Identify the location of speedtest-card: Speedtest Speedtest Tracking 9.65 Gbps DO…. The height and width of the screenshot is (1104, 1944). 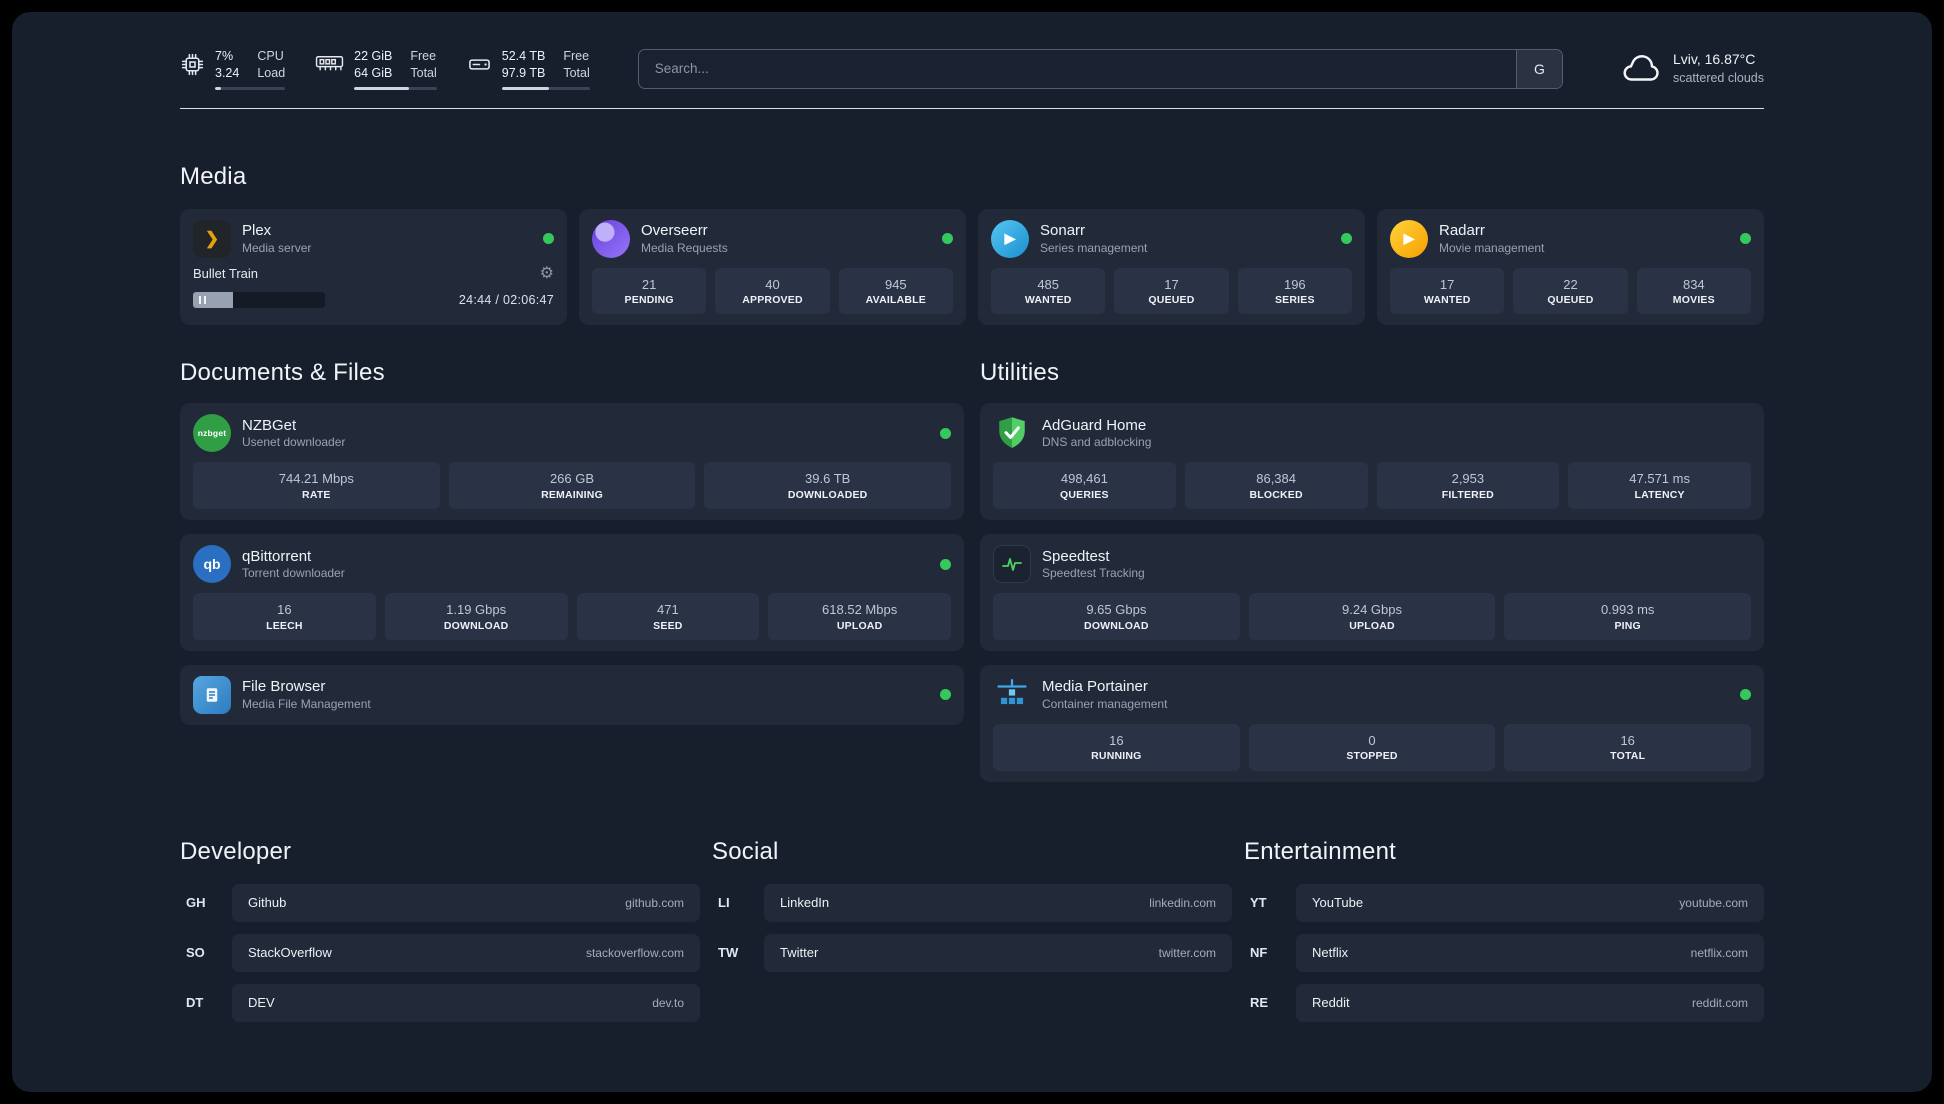
(1372, 592).